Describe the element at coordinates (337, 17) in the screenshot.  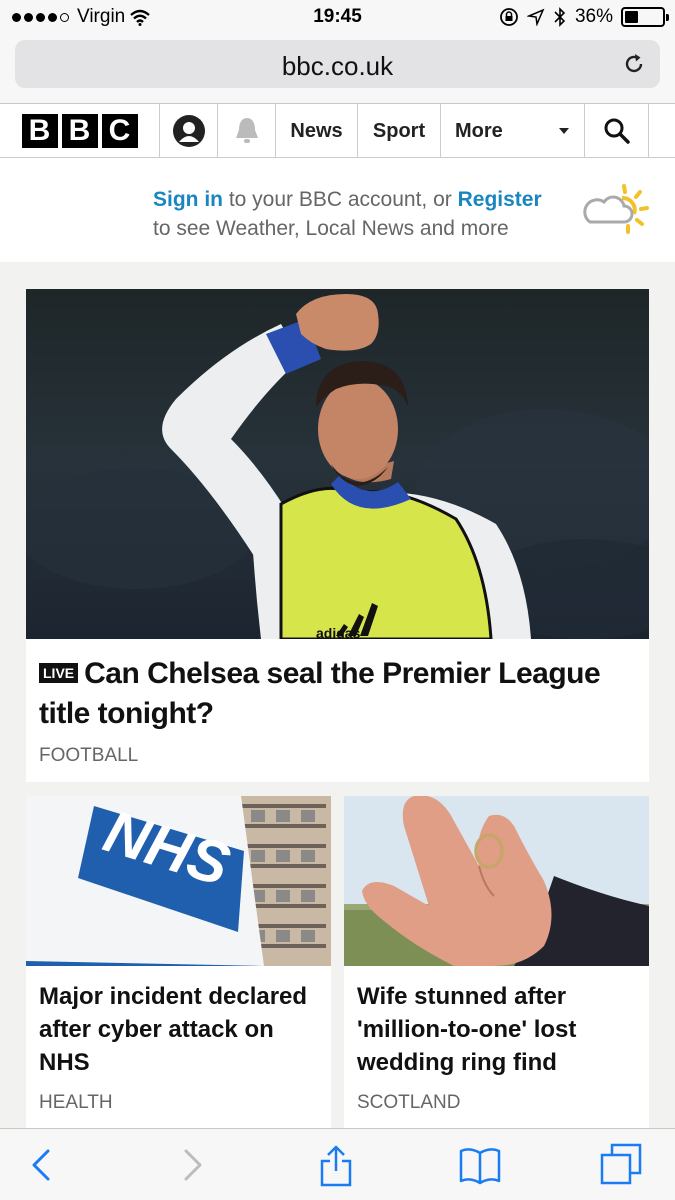
I see `status-bar: Virgin 19:45 36%` at that location.